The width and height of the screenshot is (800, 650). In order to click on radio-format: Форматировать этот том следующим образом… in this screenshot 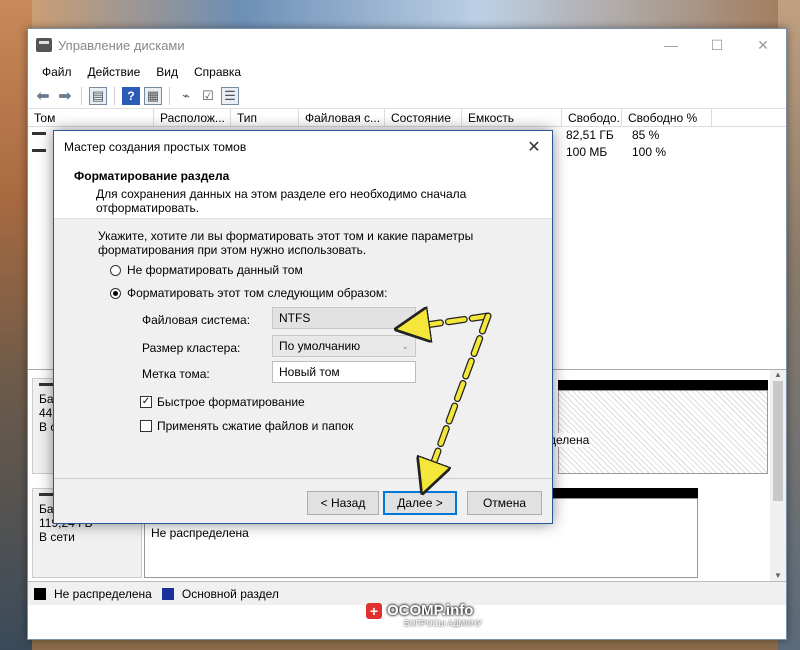, I will do `click(248, 293)`.